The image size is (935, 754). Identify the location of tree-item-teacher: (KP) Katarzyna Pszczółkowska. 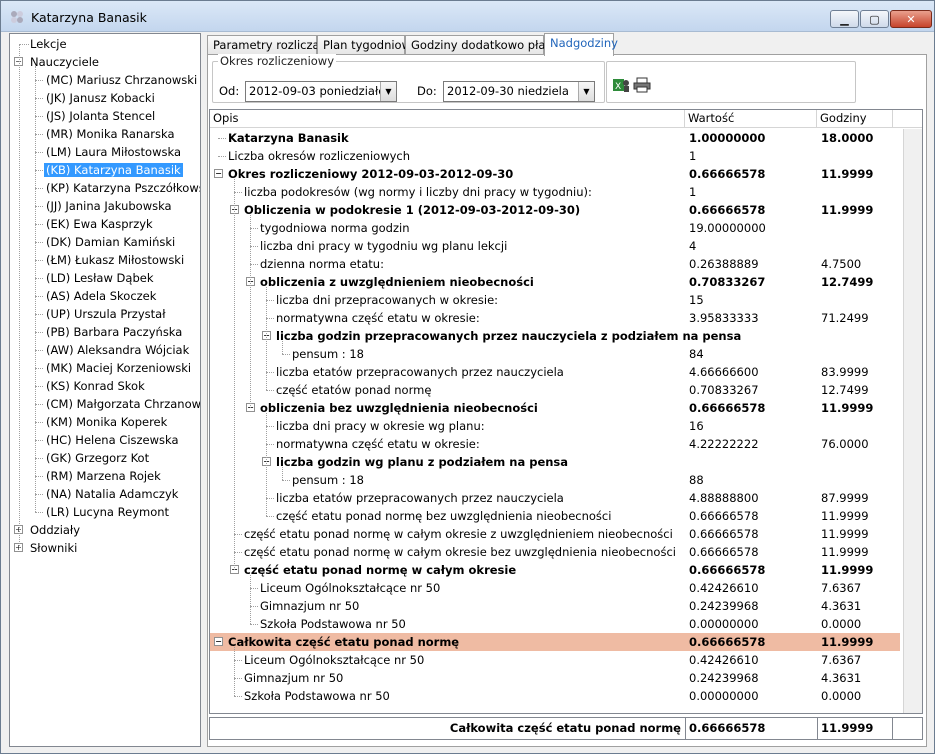
(123, 188).